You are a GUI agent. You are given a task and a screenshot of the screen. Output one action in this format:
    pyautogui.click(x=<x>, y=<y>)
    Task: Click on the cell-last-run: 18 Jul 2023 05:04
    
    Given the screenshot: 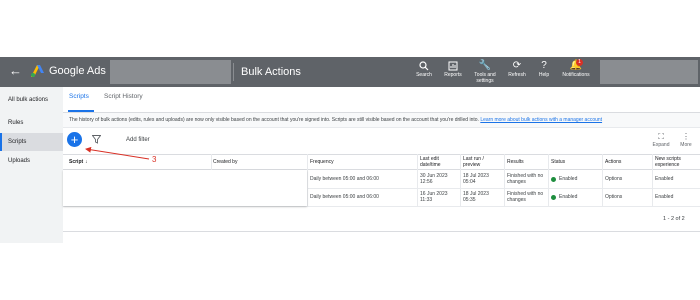 What is the action you would take?
    pyautogui.click(x=482, y=179)
    